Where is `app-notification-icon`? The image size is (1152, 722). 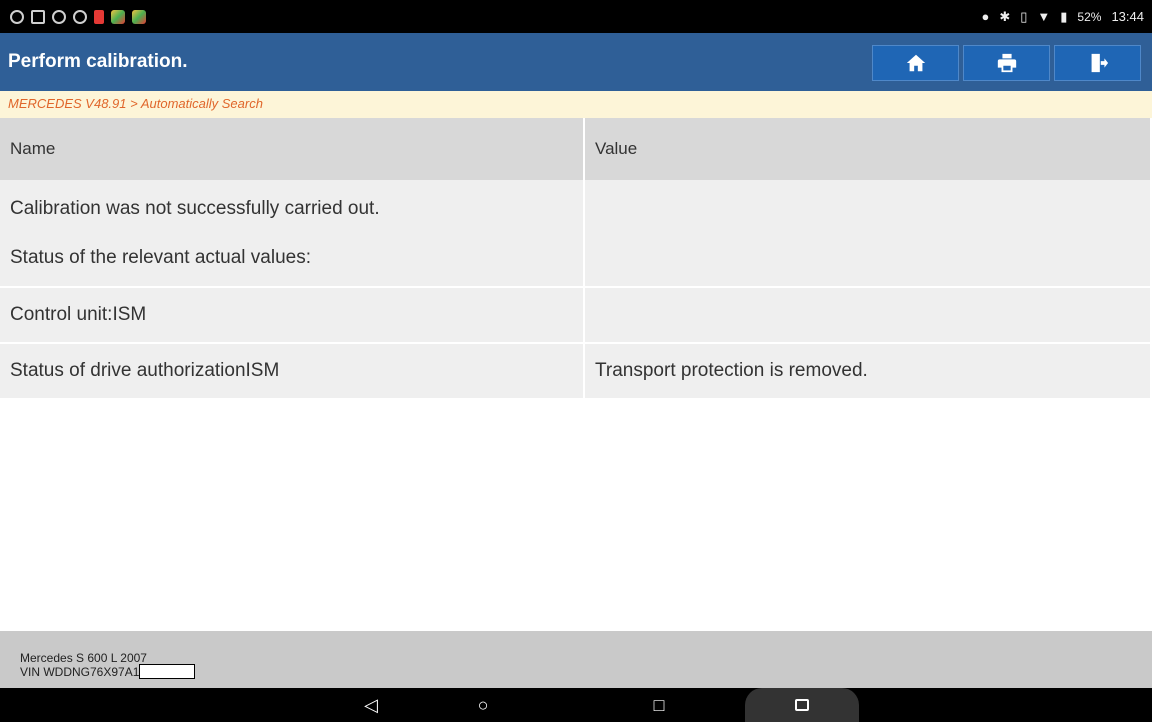 app-notification-icon is located at coordinates (17, 16).